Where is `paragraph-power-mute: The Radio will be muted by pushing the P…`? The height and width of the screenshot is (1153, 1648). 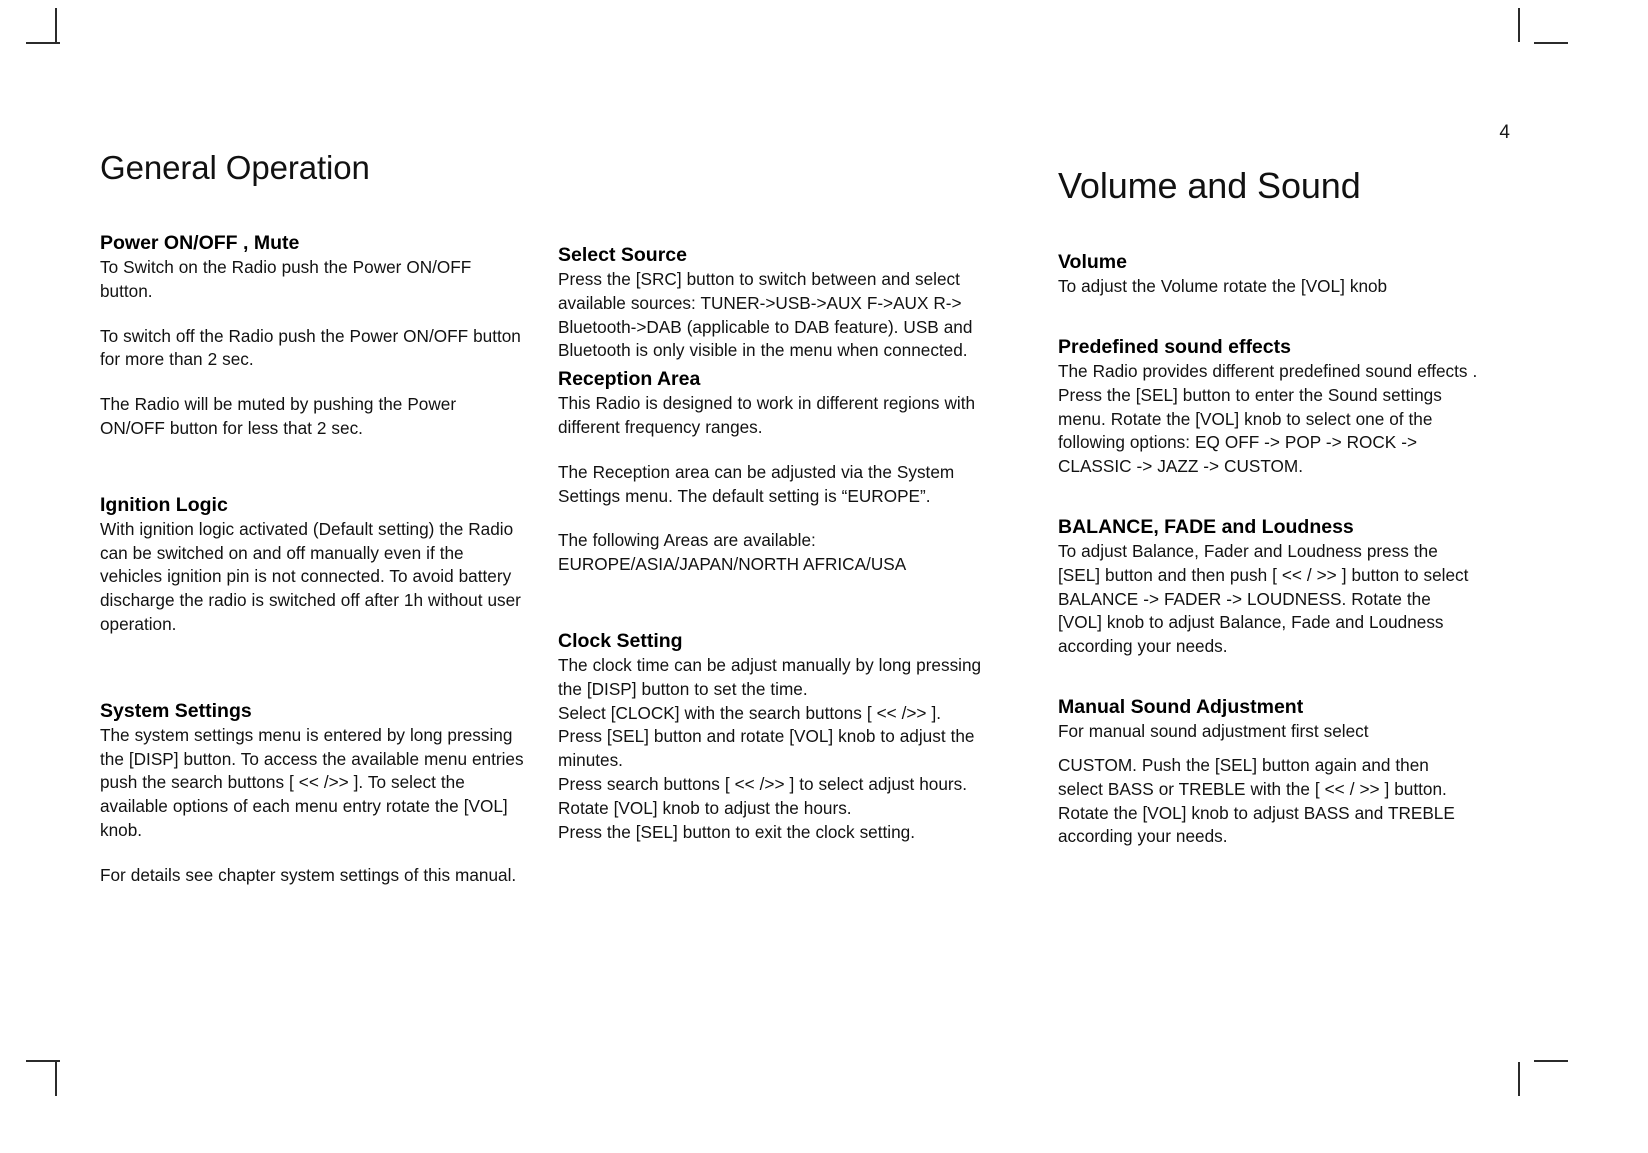
paragraph-power-mute: The Radio will be muted by pushing the P… is located at coordinates (278, 416).